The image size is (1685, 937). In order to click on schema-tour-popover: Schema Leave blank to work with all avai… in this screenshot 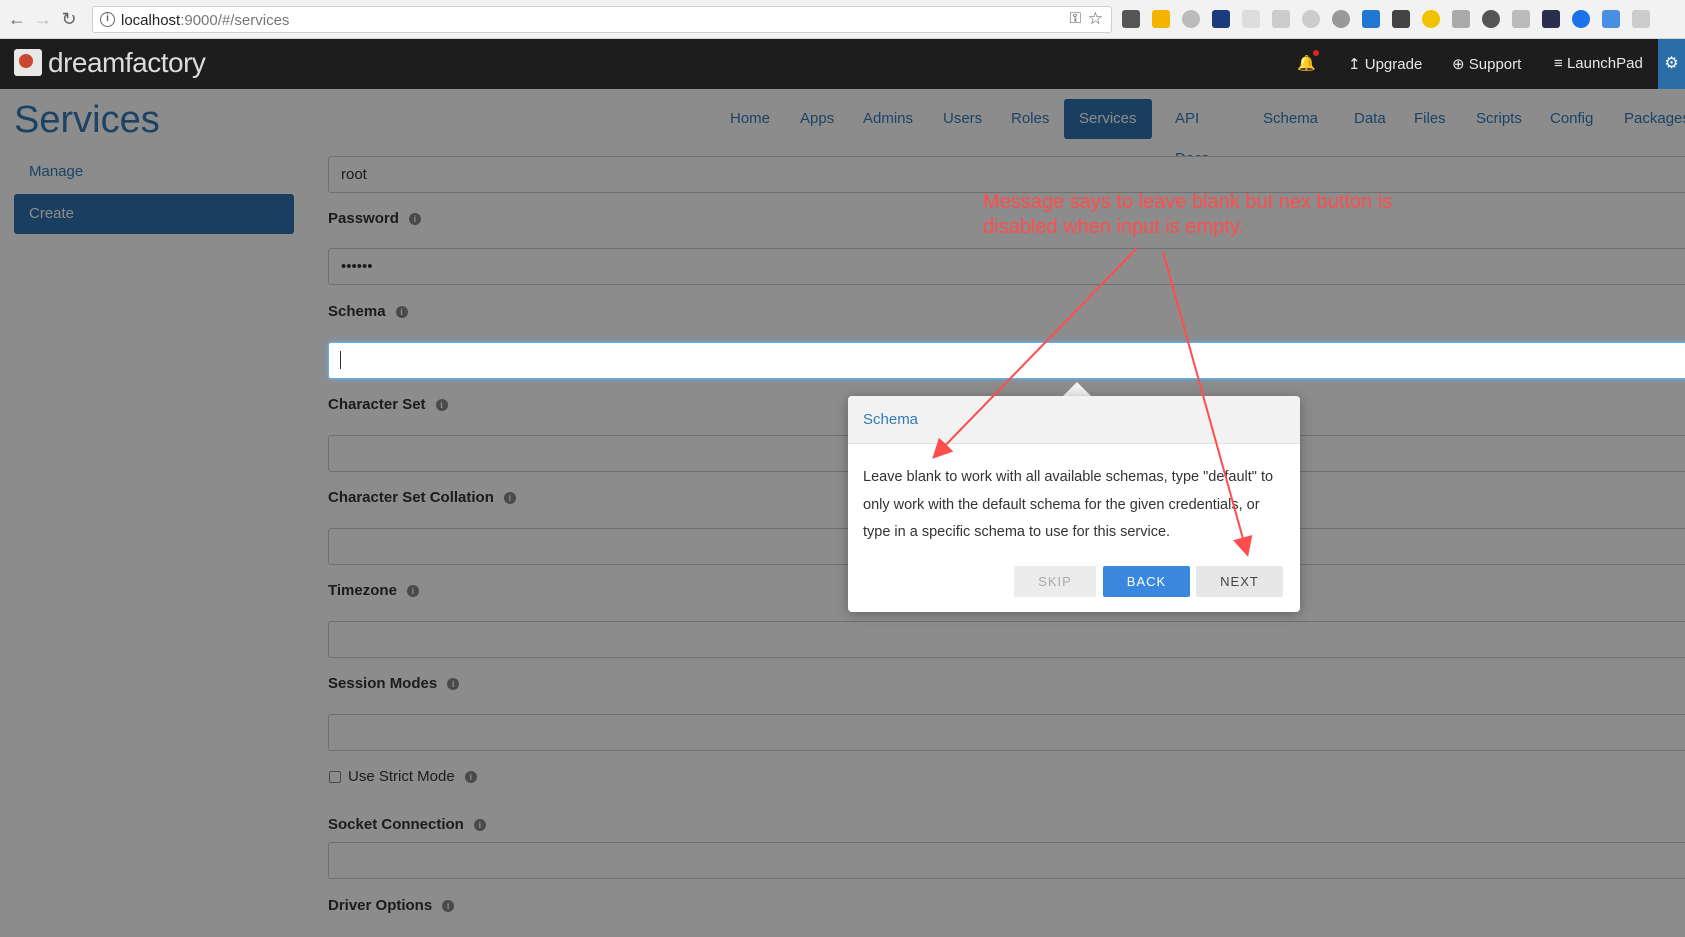, I will do `click(1074, 504)`.